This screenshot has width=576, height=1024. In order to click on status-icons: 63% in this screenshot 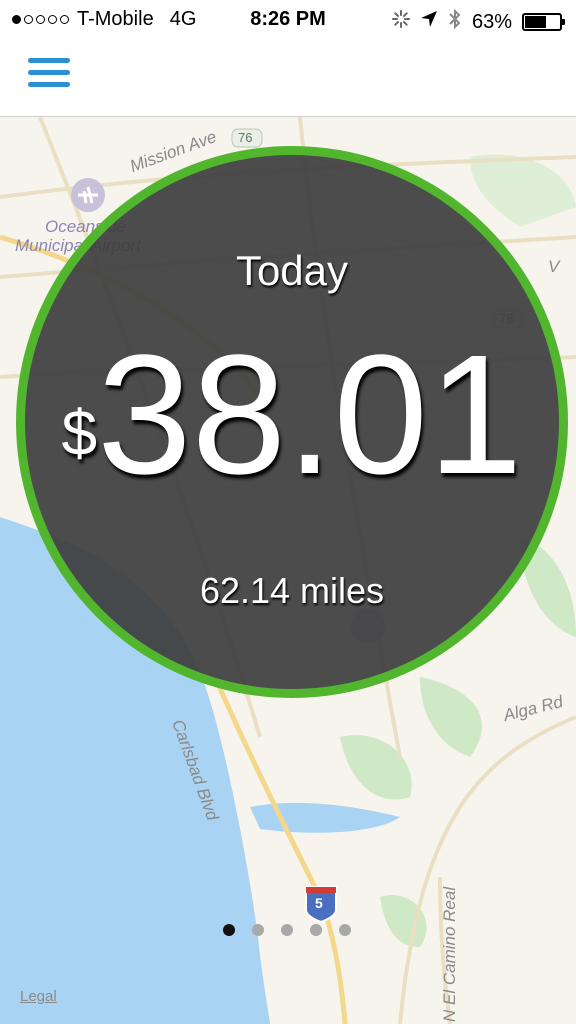, I will do `click(478, 22)`.